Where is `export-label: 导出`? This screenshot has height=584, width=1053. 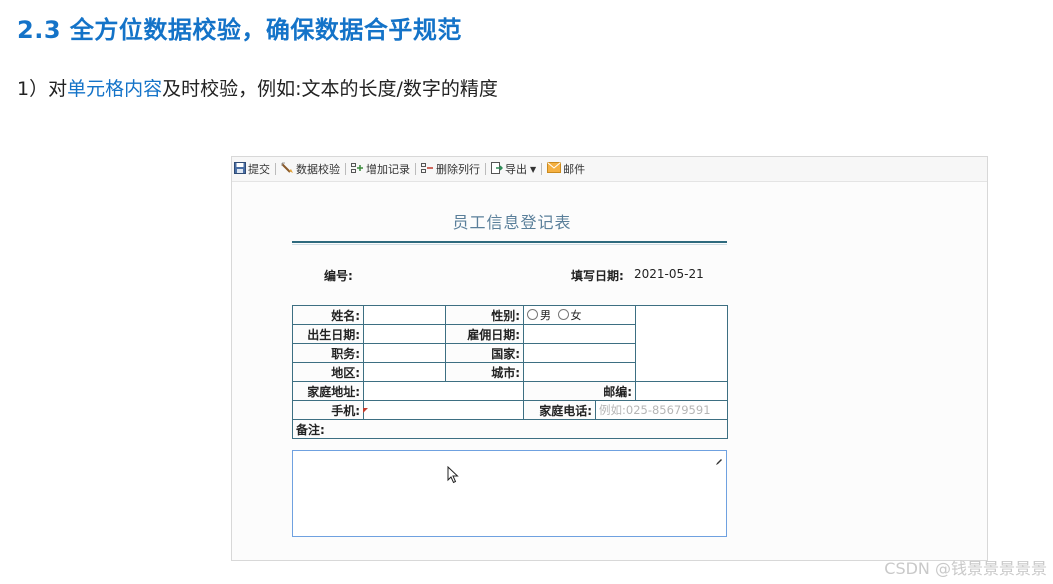
export-label: 导出 is located at coordinates (516, 169).